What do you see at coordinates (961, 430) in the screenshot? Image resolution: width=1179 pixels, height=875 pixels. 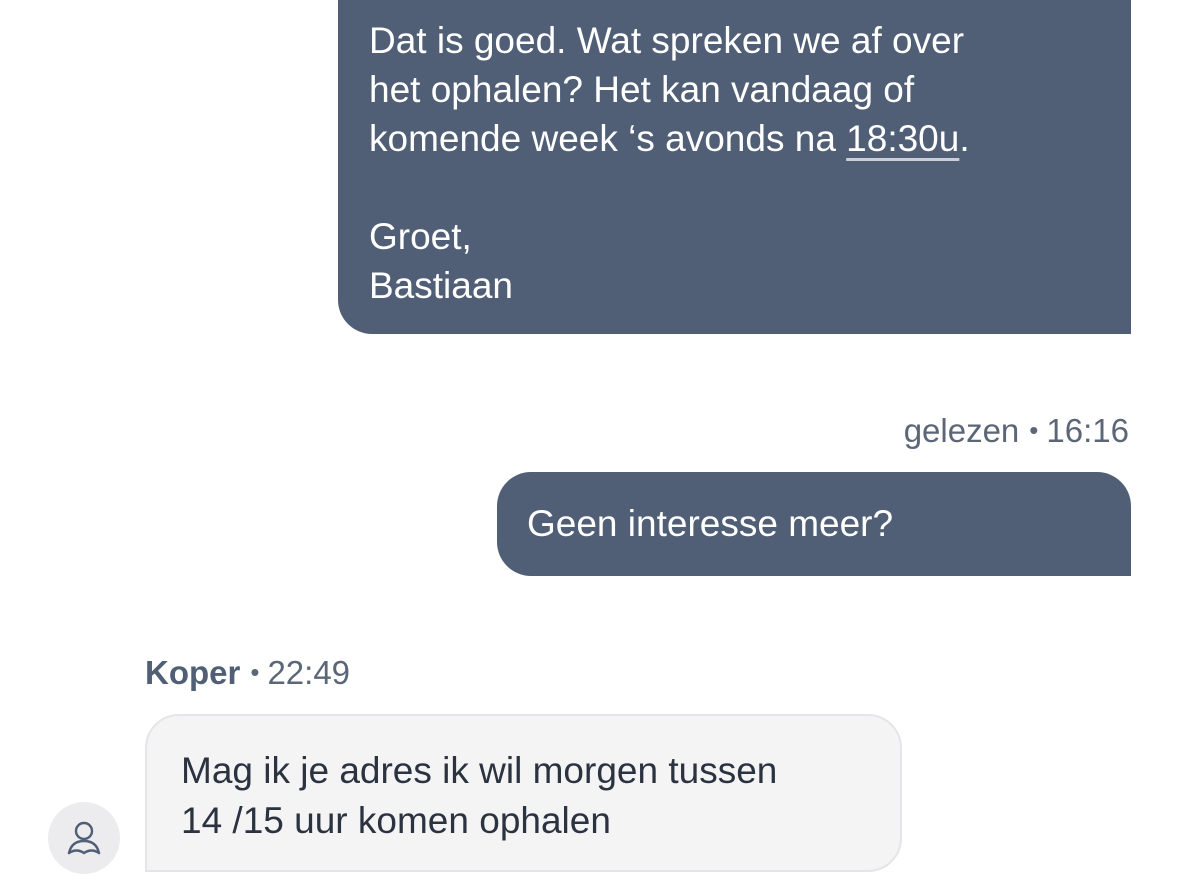 I see `read-status: gelezen` at bounding box center [961, 430].